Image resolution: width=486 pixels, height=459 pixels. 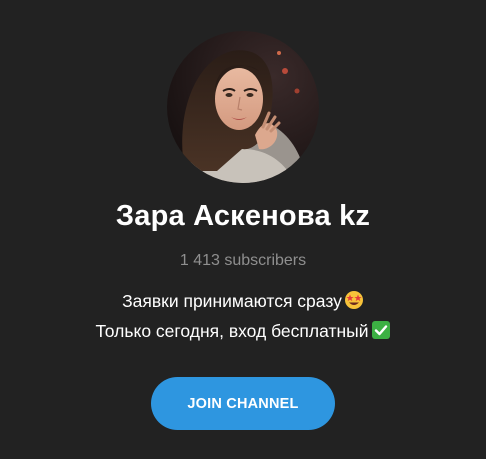 What do you see at coordinates (380, 330) in the screenshot?
I see `check-mark-button-emoji-icon` at bounding box center [380, 330].